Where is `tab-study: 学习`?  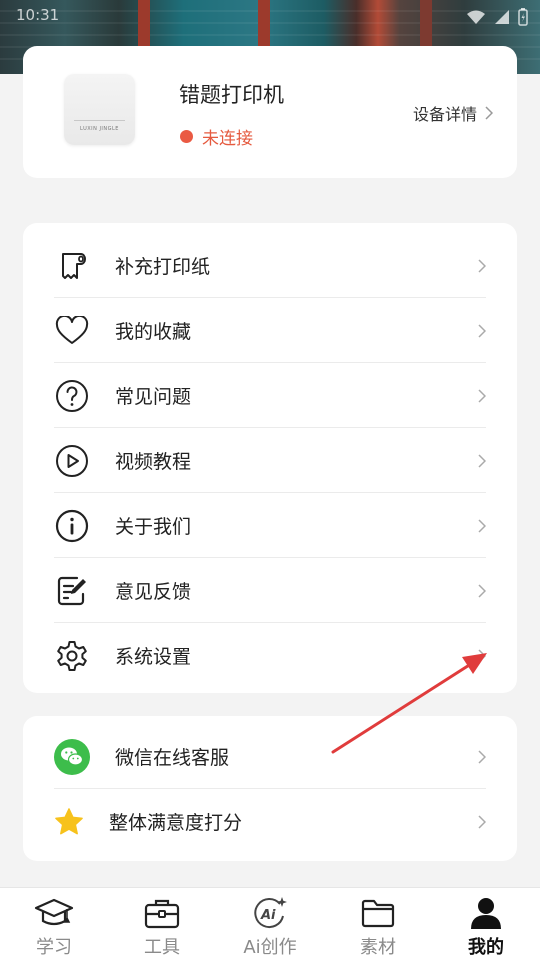
tab-study: 学习 is located at coordinates (54, 924).